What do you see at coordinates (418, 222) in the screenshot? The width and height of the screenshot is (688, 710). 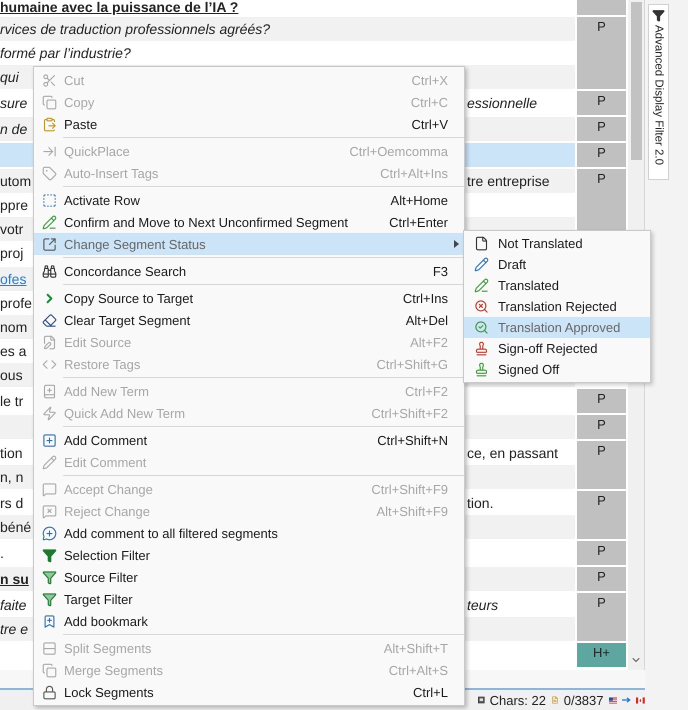 I see `shortcut-text: Ctrl+Enter` at bounding box center [418, 222].